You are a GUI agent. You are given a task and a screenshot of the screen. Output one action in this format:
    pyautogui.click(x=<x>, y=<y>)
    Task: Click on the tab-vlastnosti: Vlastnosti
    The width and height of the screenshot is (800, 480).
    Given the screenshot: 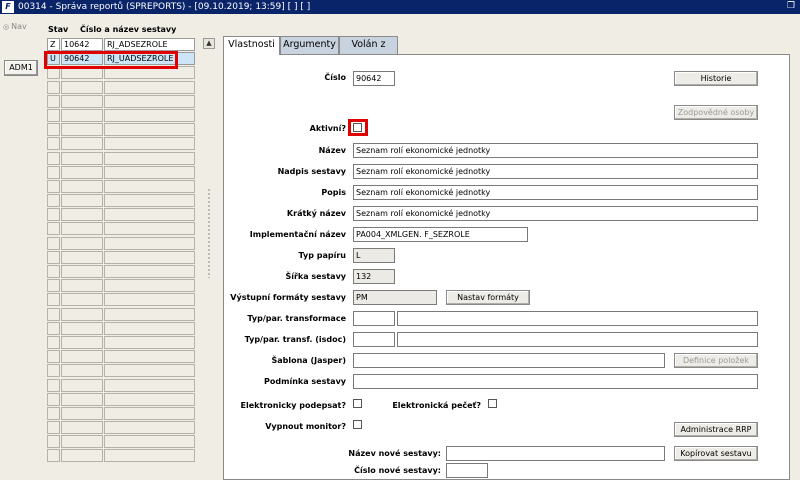 What is the action you would take?
    pyautogui.click(x=251, y=45)
    